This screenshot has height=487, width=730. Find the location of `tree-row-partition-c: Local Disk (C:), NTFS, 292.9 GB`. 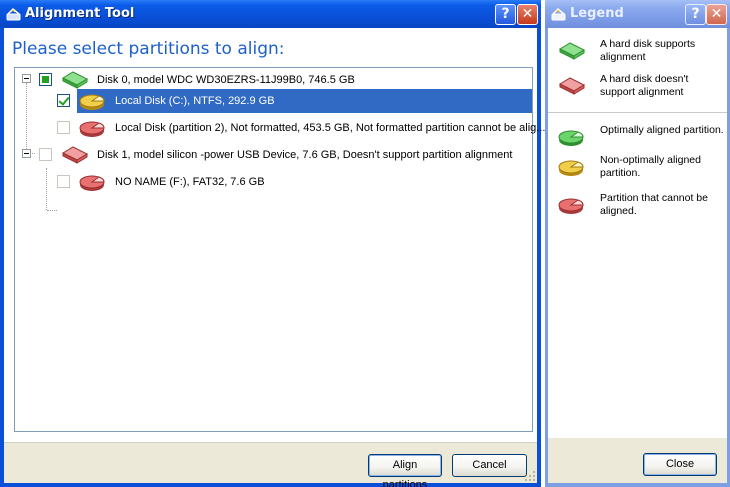

tree-row-partition-c: Local Disk (C:), NTFS, 292.9 GB is located at coordinates (273, 101).